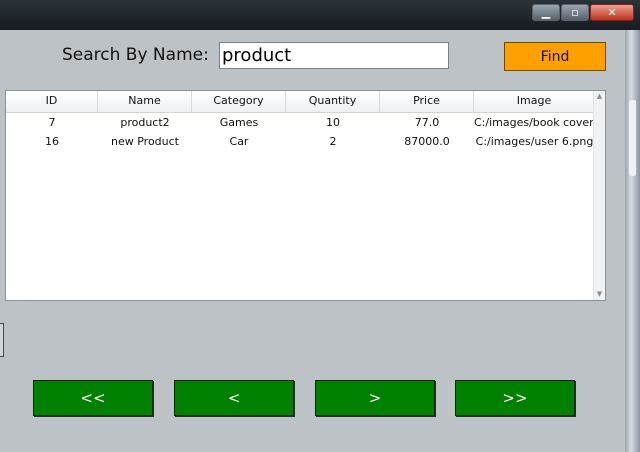 Image resolution: width=640 pixels, height=452 pixels. Describe the element at coordinates (2, 340) in the screenshot. I see `side-panel-edge` at that location.